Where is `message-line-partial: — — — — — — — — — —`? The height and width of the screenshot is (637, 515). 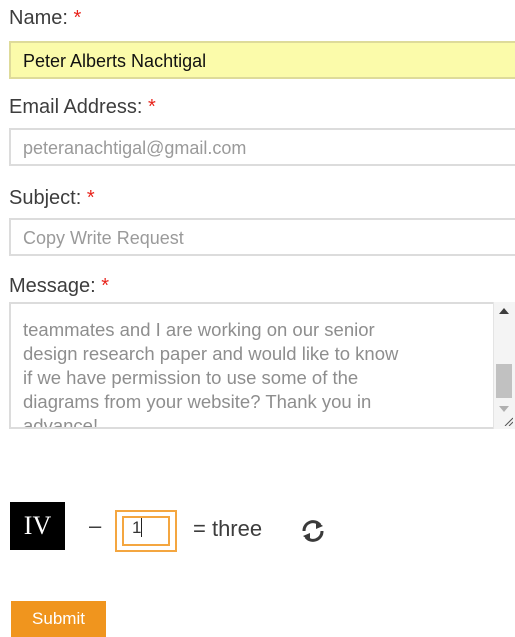
message-line-partial: — — — — — — — — — — is located at coordinates (138, 309).